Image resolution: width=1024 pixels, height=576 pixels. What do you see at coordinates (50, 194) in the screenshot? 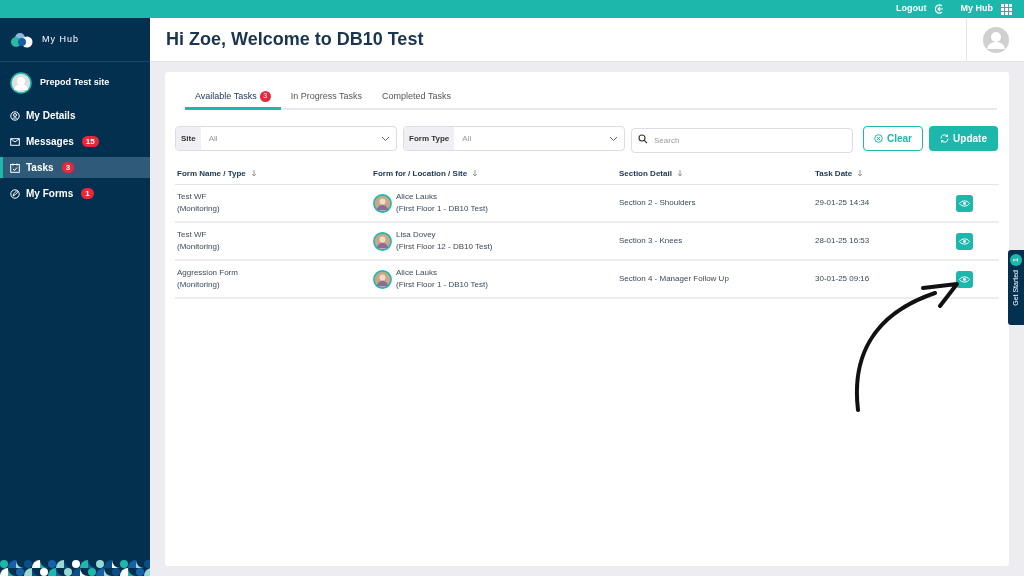
I see `nav-label: My Forms` at bounding box center [50, 194].